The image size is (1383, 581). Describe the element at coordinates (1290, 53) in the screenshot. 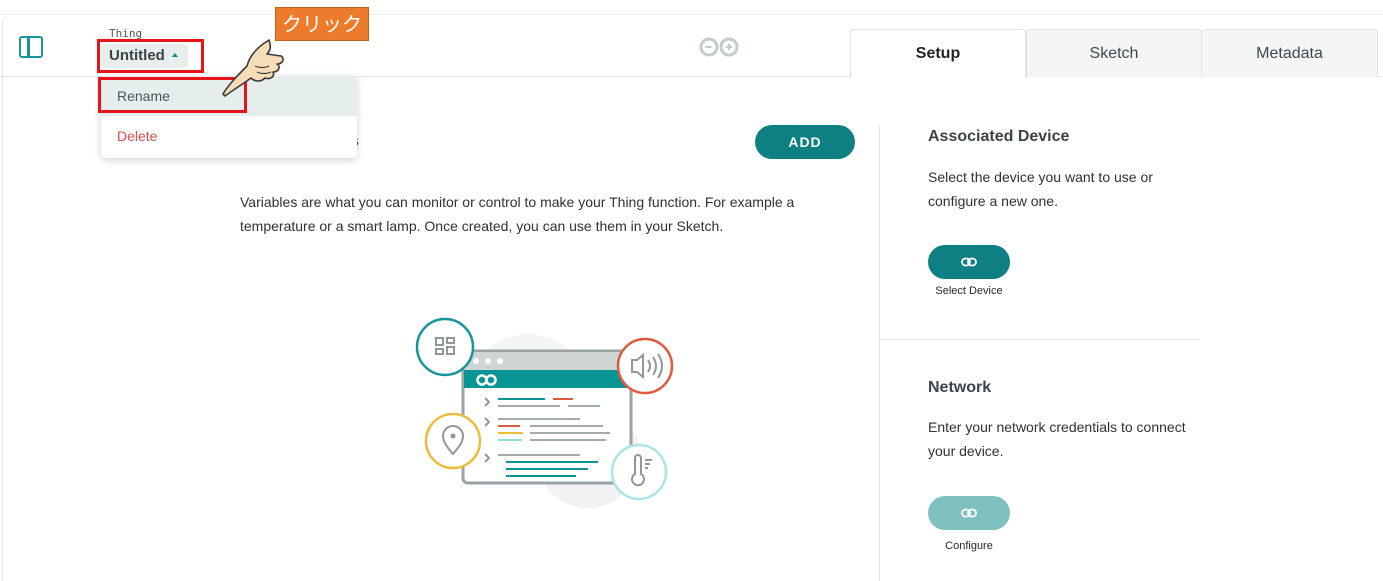

I see `tab-metadata: Metadata` at that location.